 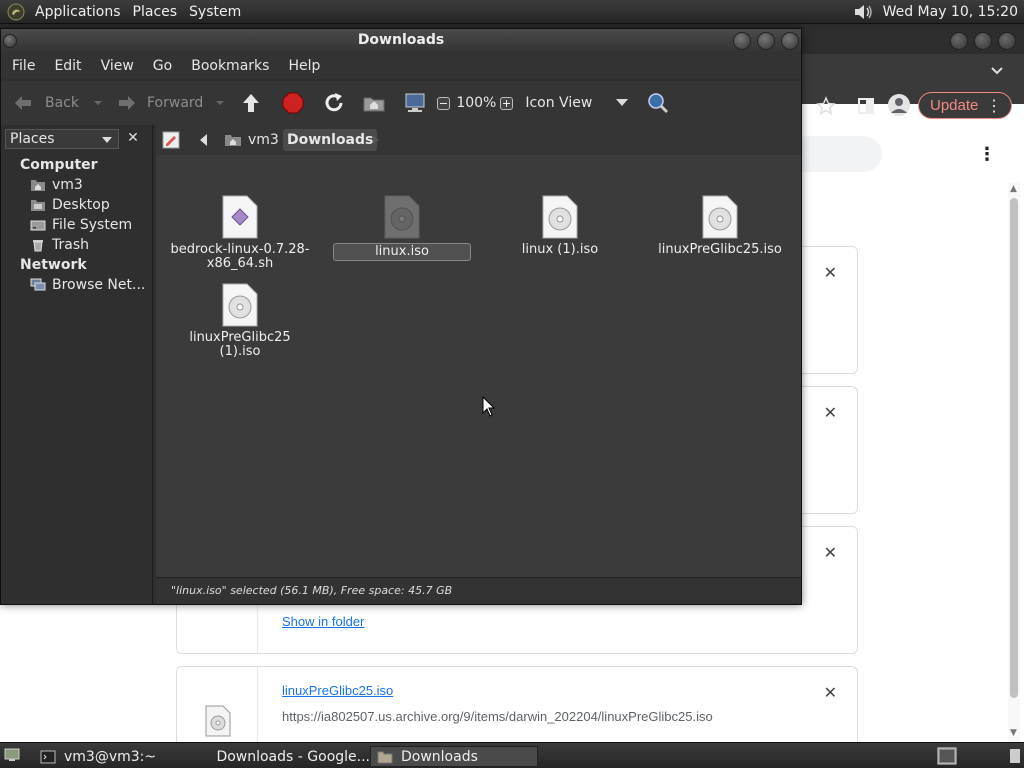 I want to click on sidebar-item-file-system: File System, so click(x=81, y=225).